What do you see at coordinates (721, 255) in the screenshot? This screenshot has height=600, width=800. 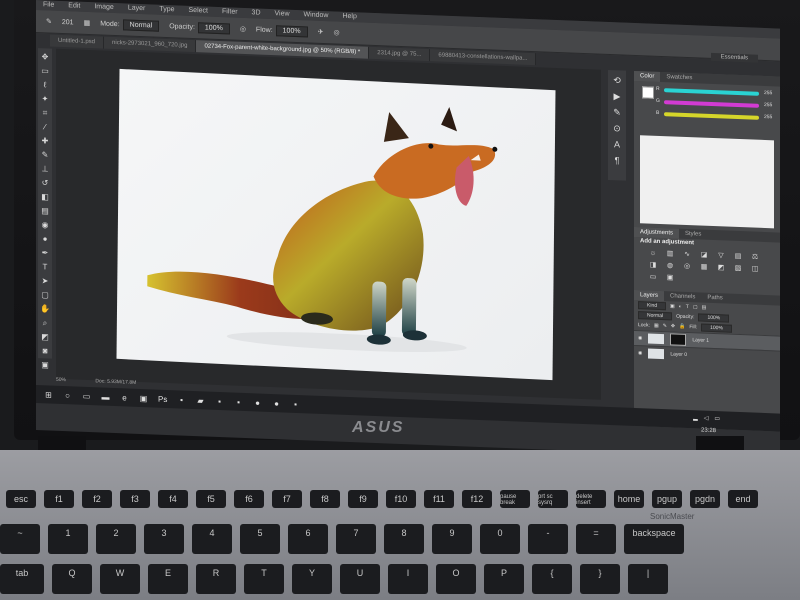 I see `vibrance-icon: ▽` at bounding box center [721, 255].